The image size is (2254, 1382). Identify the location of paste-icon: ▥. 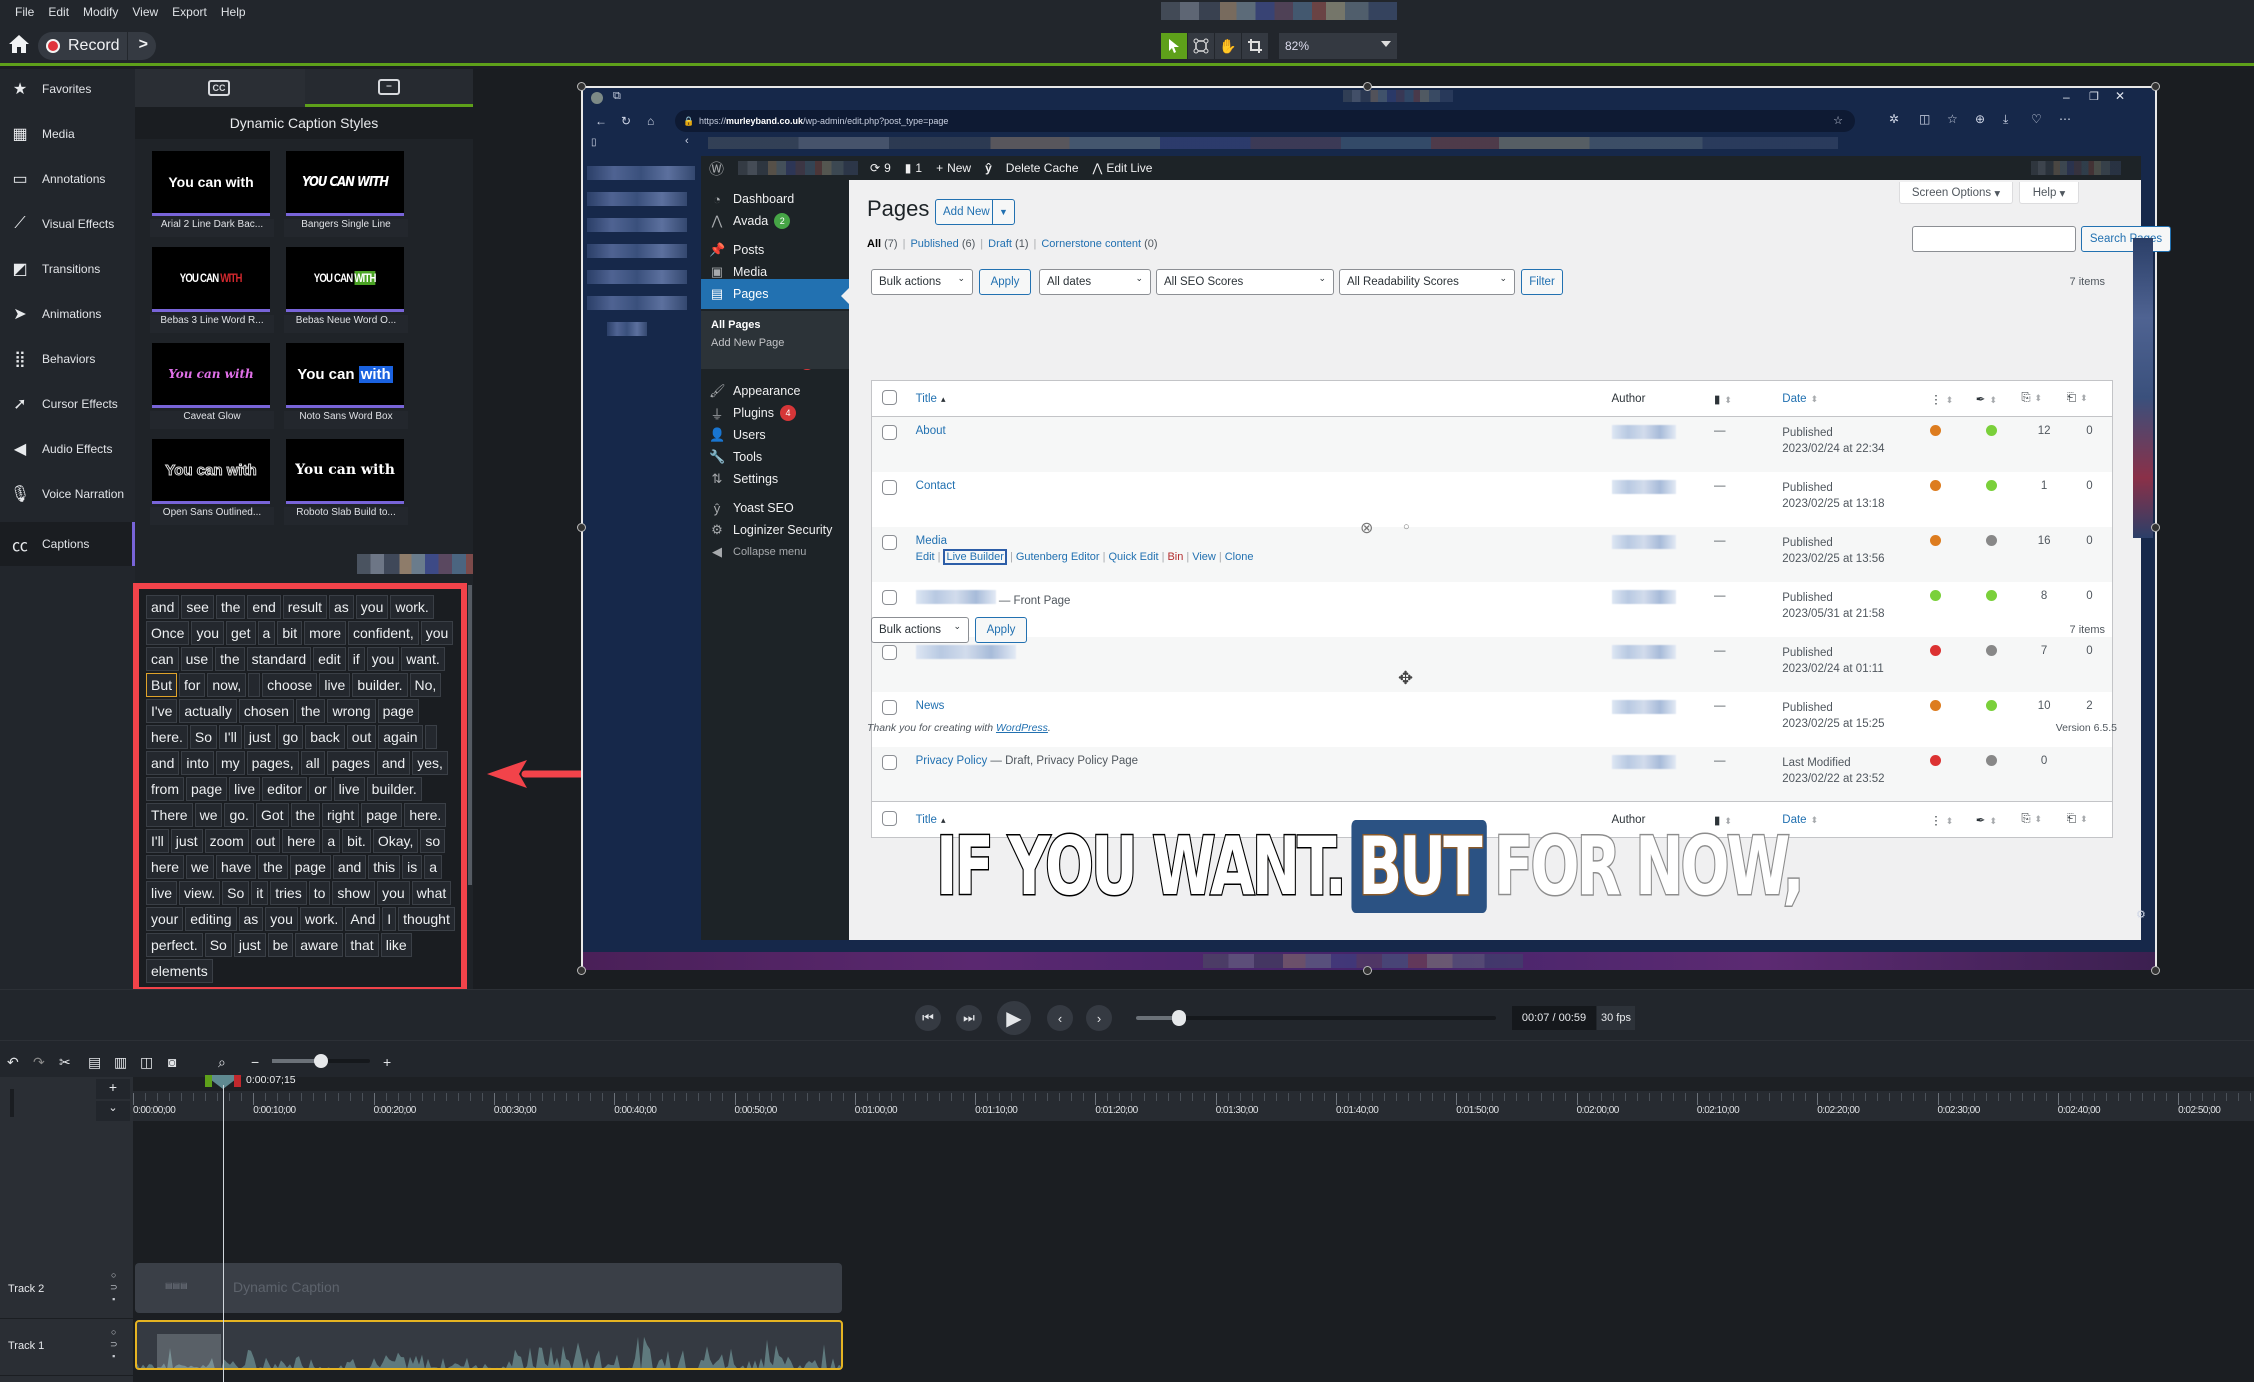
(120, 1062).